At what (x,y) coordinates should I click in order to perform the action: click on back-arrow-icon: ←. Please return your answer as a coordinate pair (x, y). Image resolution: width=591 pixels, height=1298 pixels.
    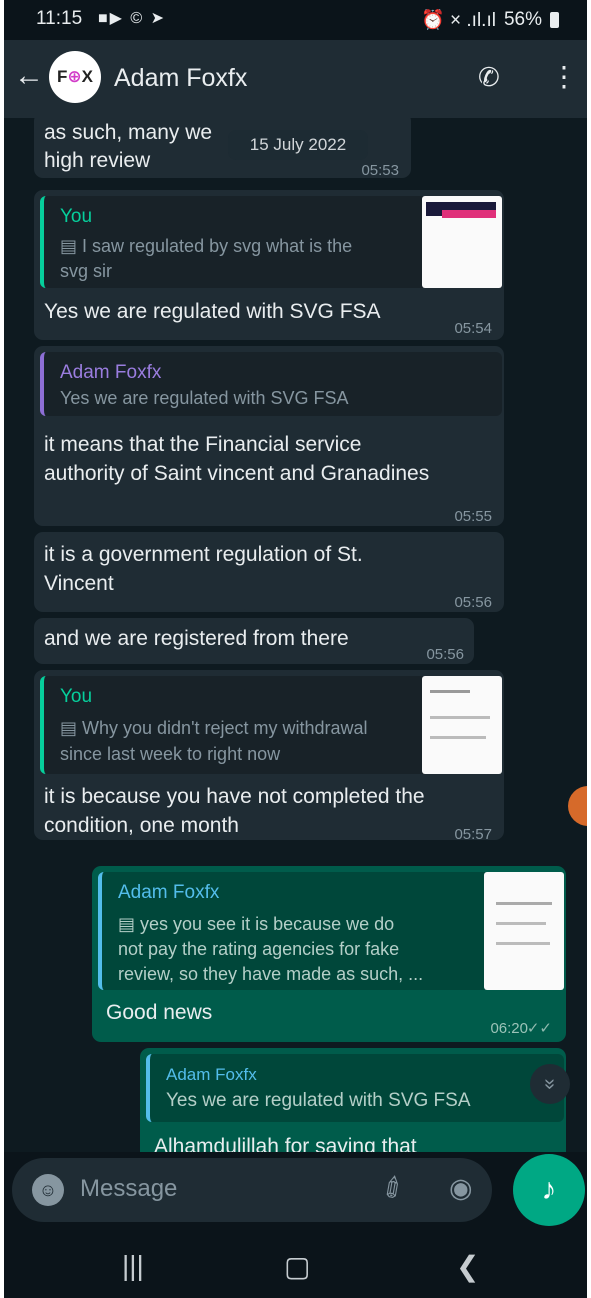
    Looking at the image, I should click on (29, 76).